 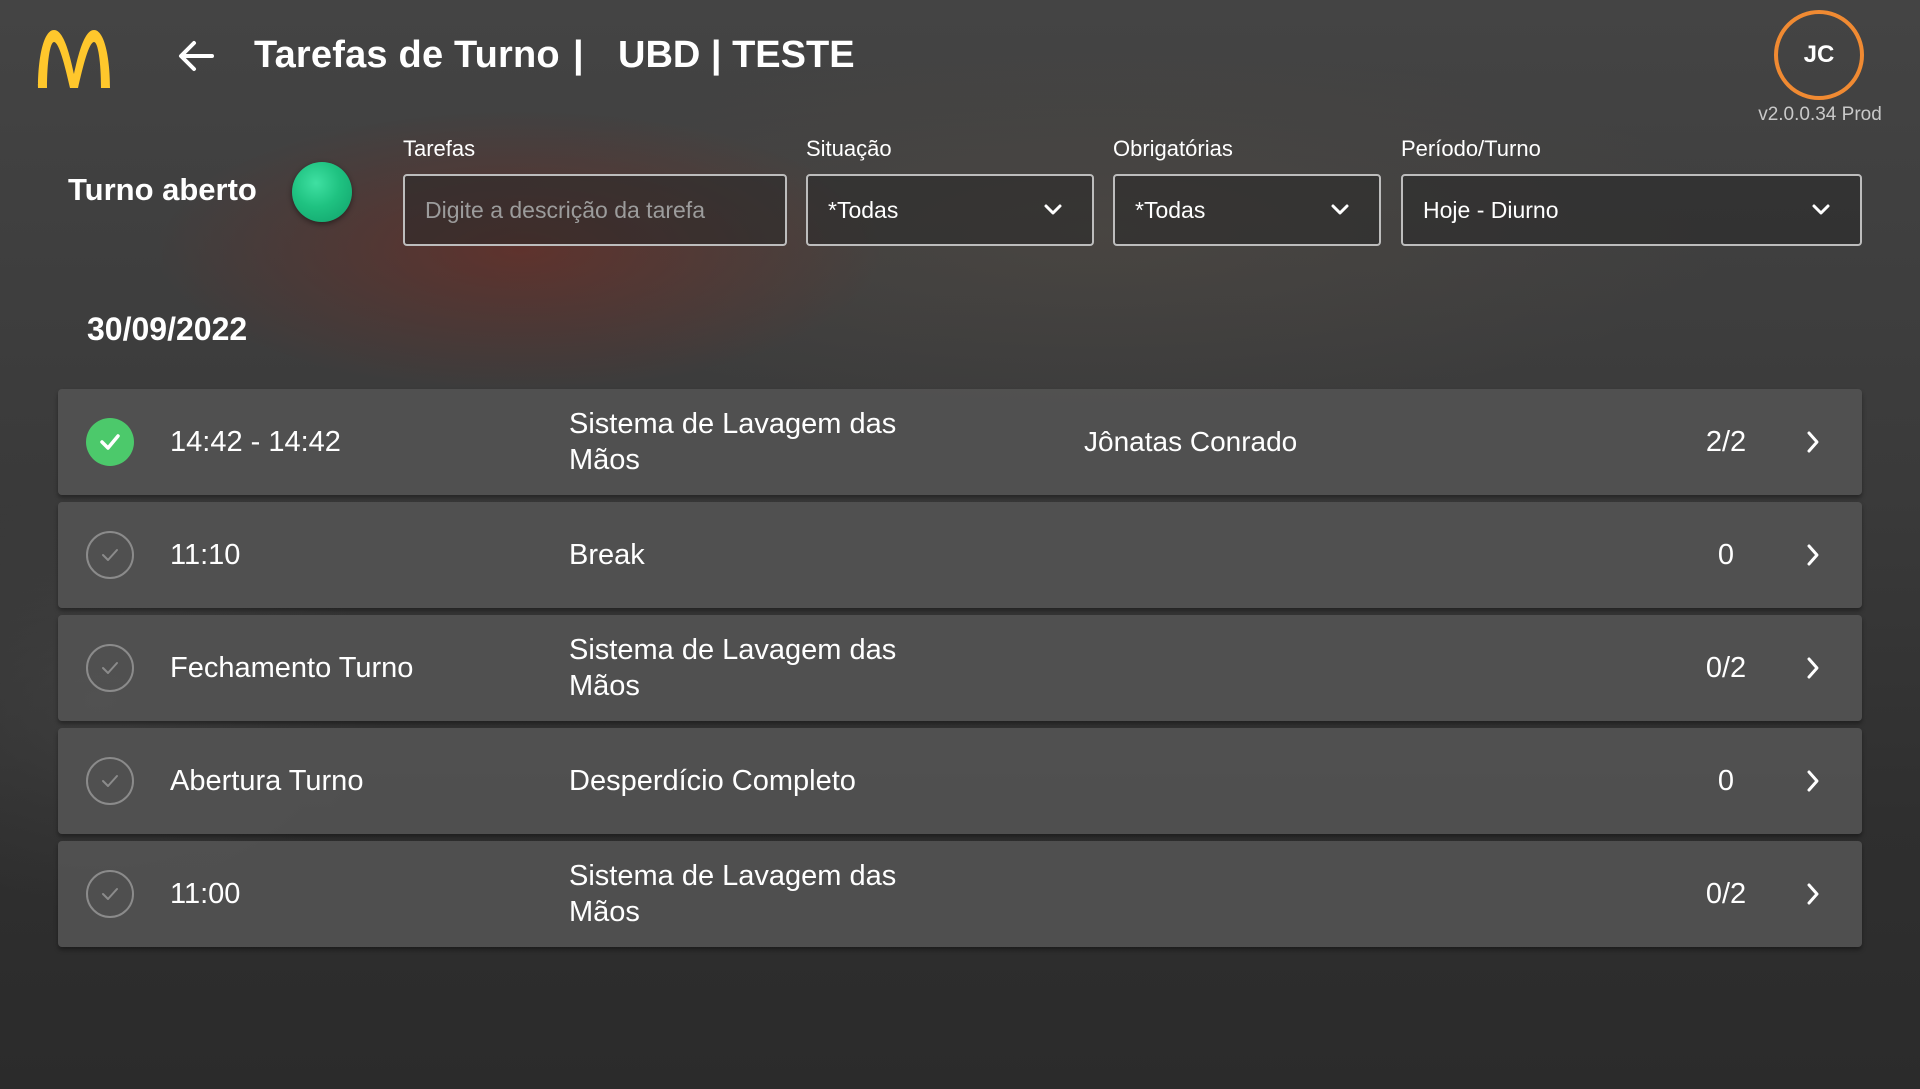 What do you see at coordinates (605, 210) in the screenshot?
I see `tasks-search-input` at bounding box center [605, 210].